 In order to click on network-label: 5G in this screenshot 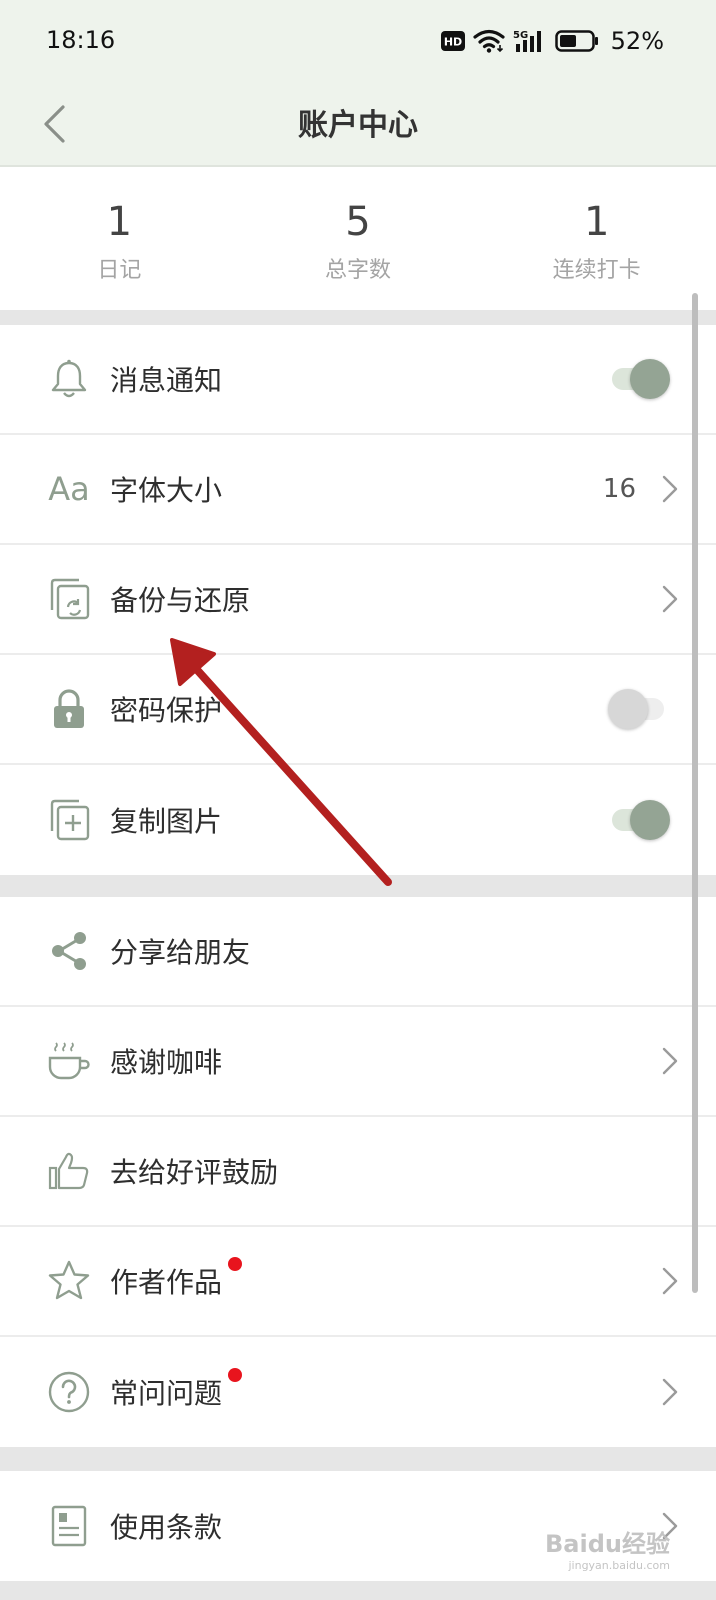, I will do `click(520, 35)`.